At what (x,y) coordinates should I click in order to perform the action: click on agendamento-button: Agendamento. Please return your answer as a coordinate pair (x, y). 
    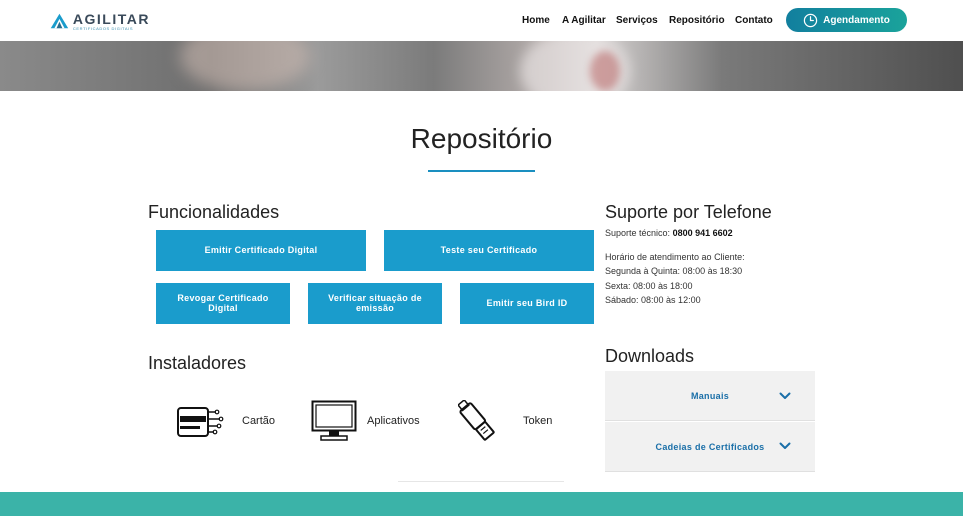
    Looking at the image, I should click on (846, 20).